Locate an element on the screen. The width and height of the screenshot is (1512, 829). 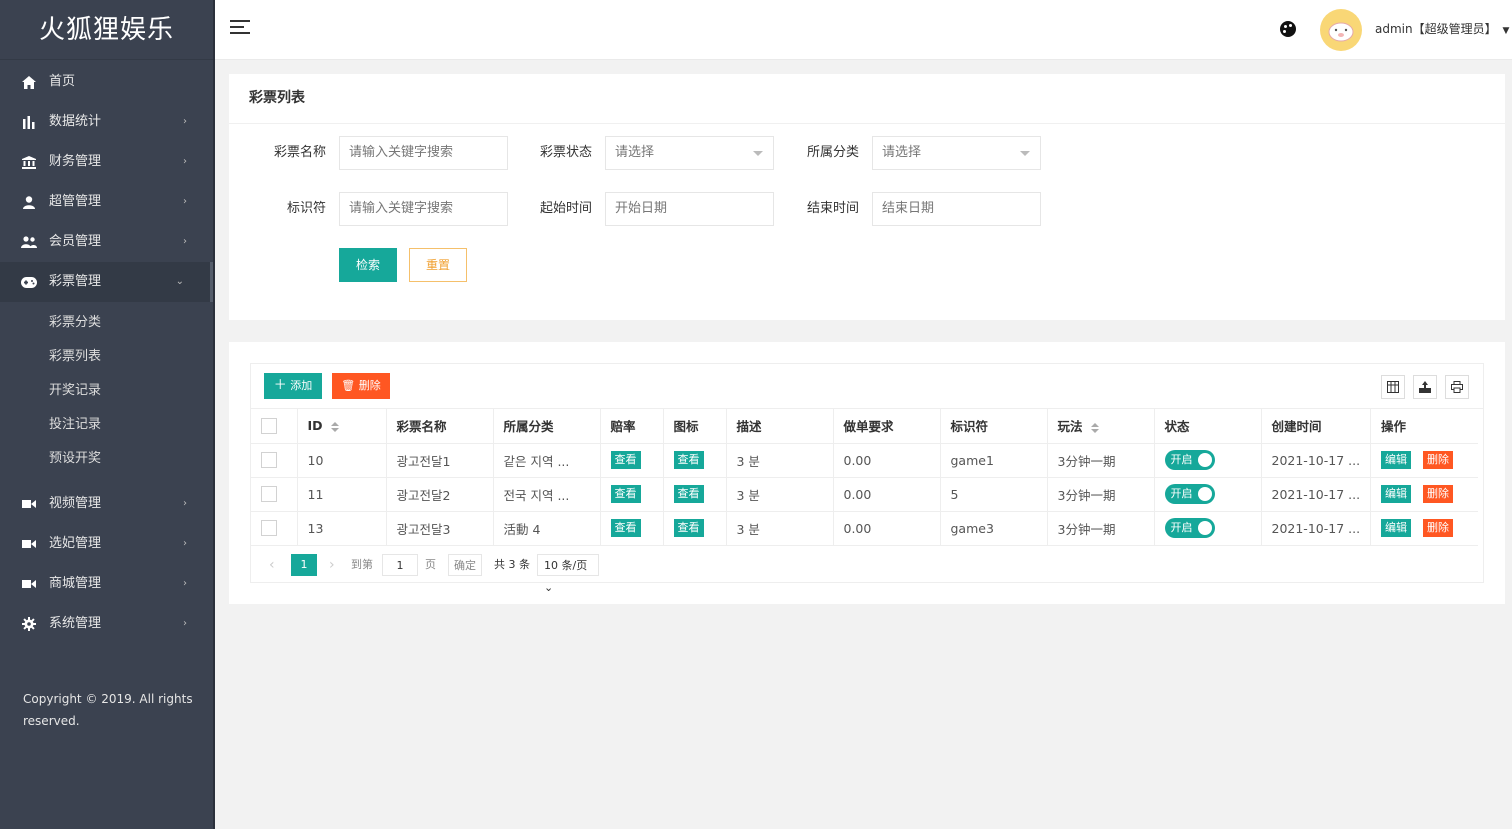
lottery-name-label: 彩票名称 is located at coordinates (299, 152).